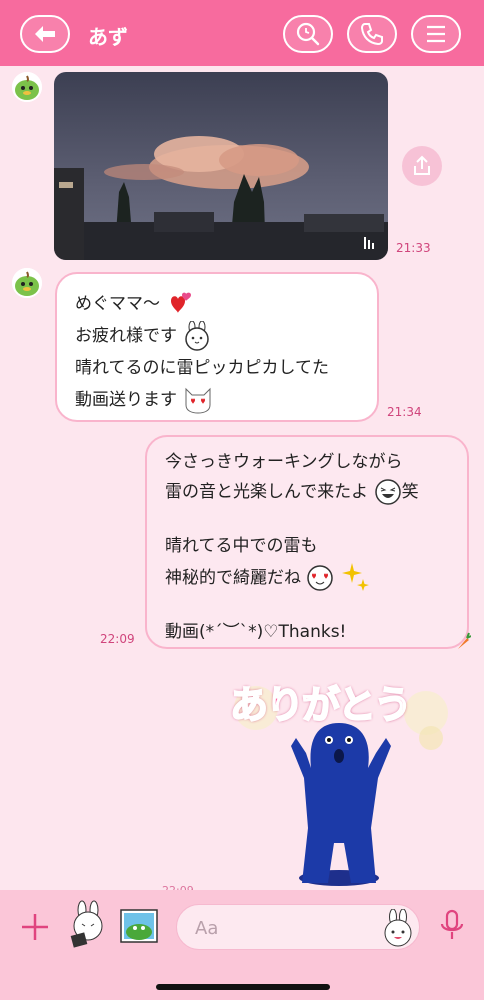 This screenshot has width=484, height=1000. I want to click on add-button, so click(35, 927).